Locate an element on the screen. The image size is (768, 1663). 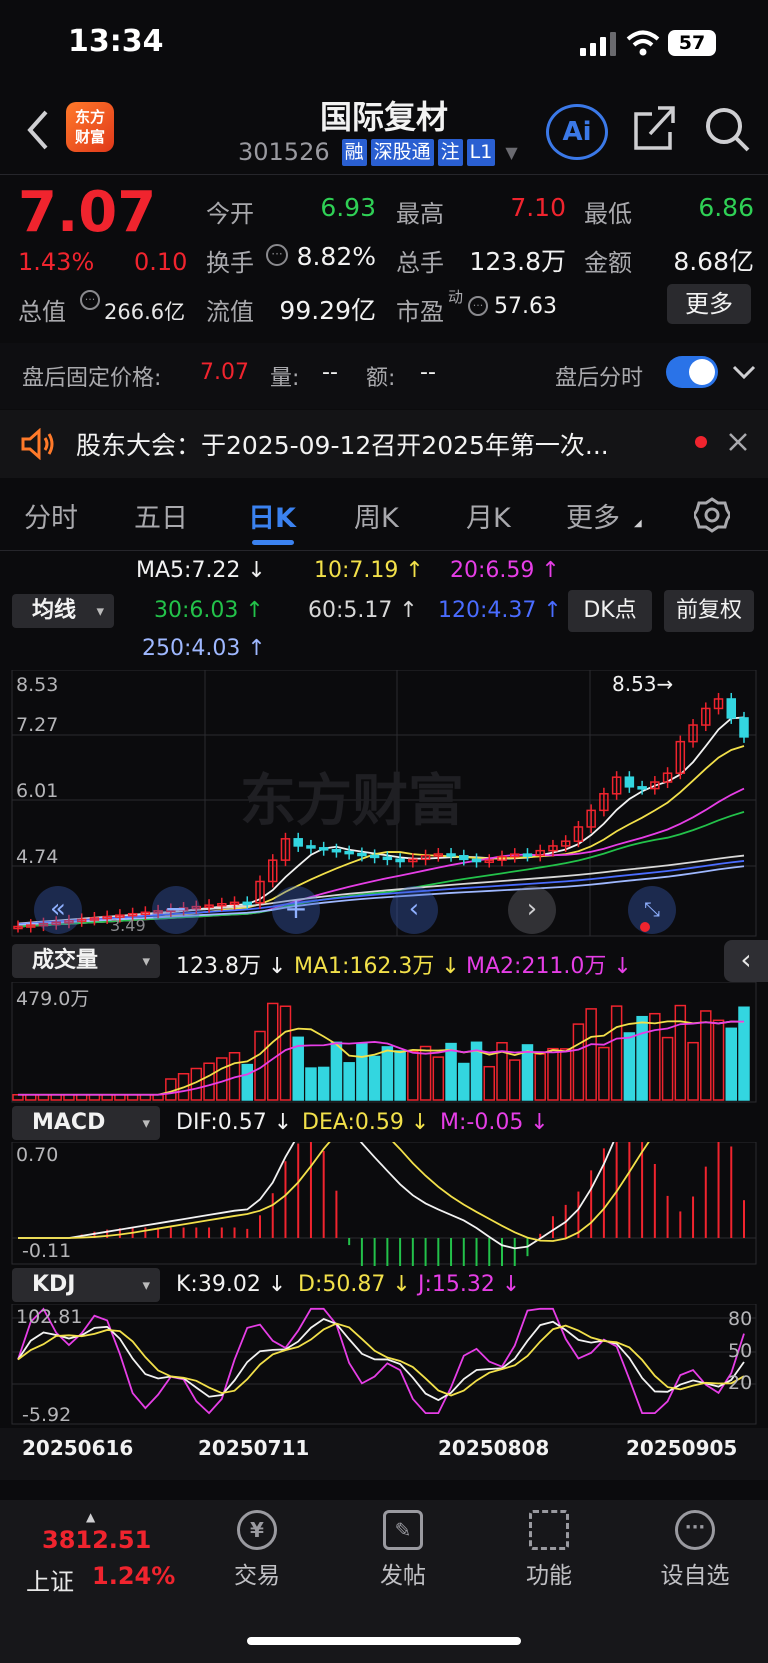
ma-dropdown: 均线 is located at coordinates (63, 611).